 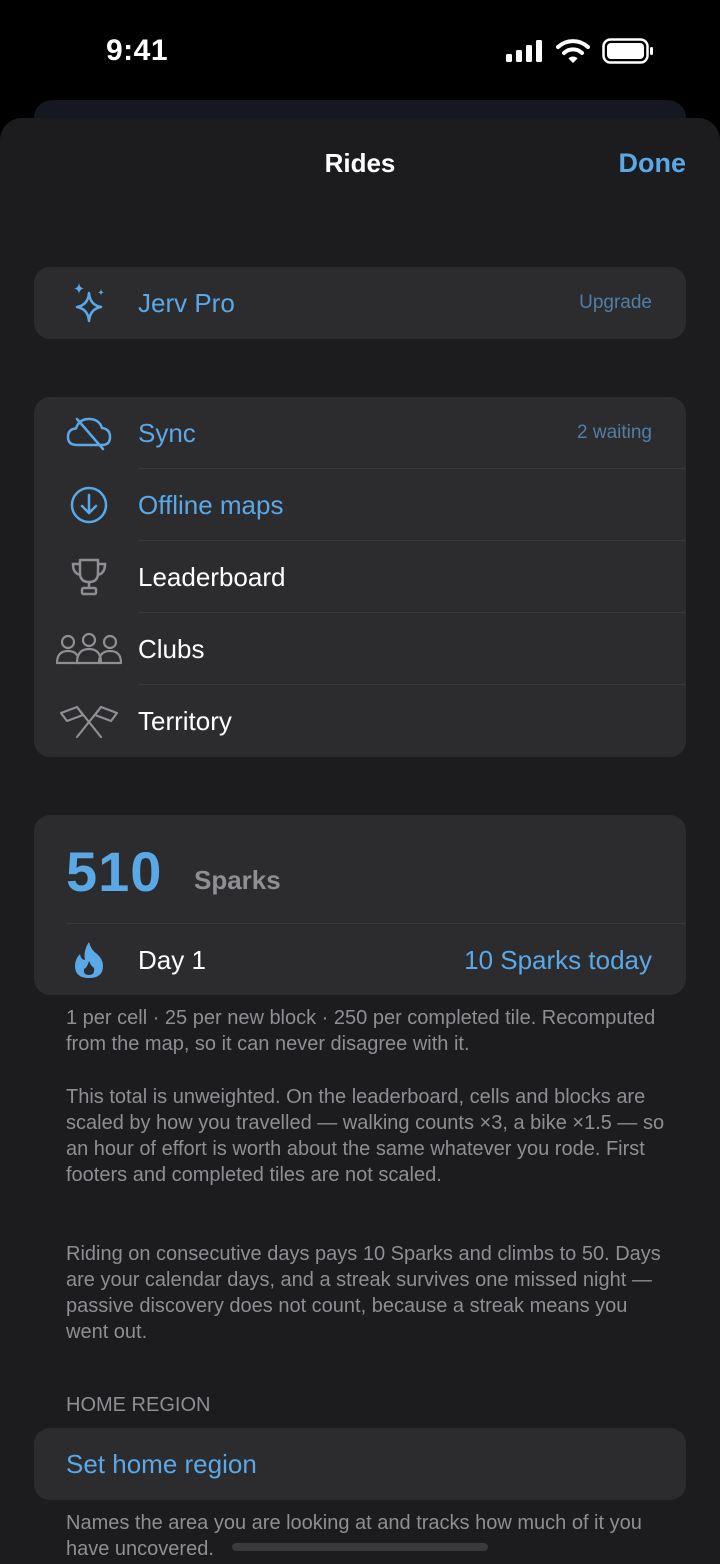 I want to click on streak-row: Day 1 10 Sparks today, so click(x=360, y=959).